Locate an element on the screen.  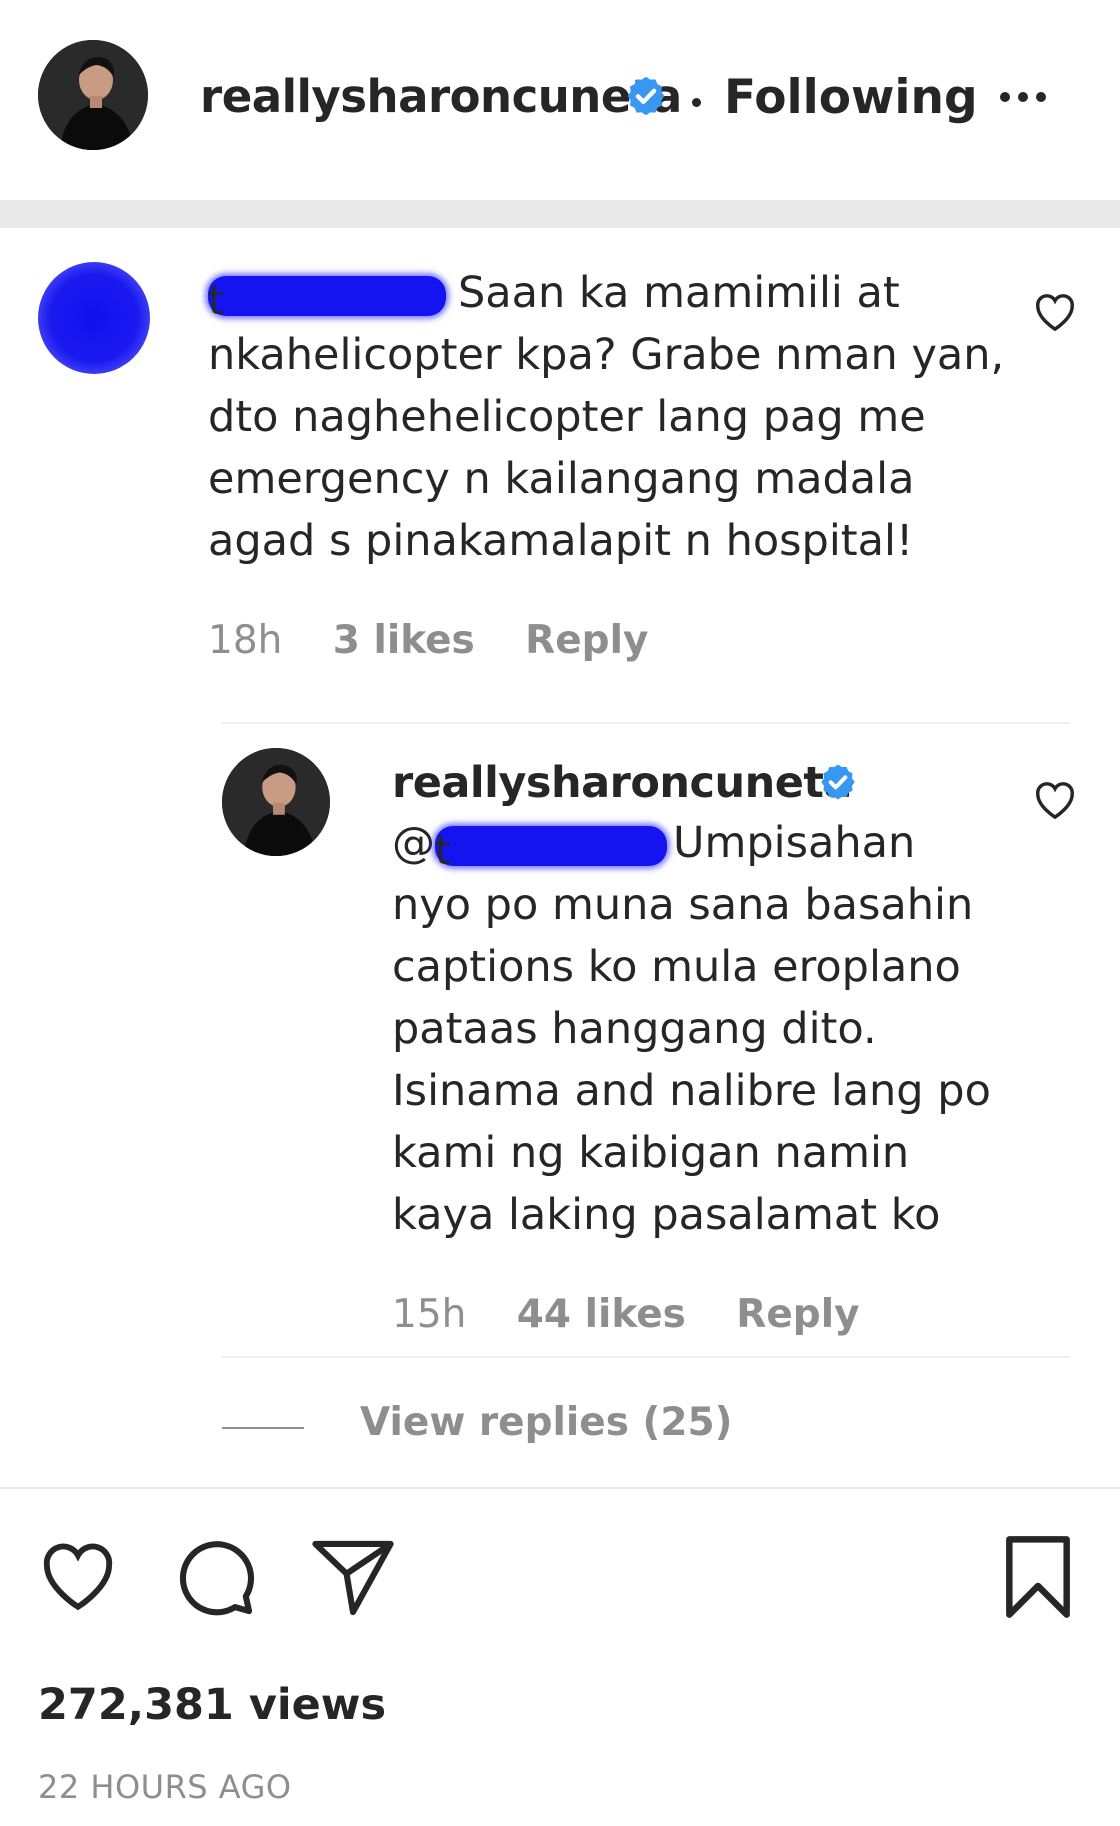
reply-meta: 15h 44 likes Reply is located at coordinates (626, 1314).